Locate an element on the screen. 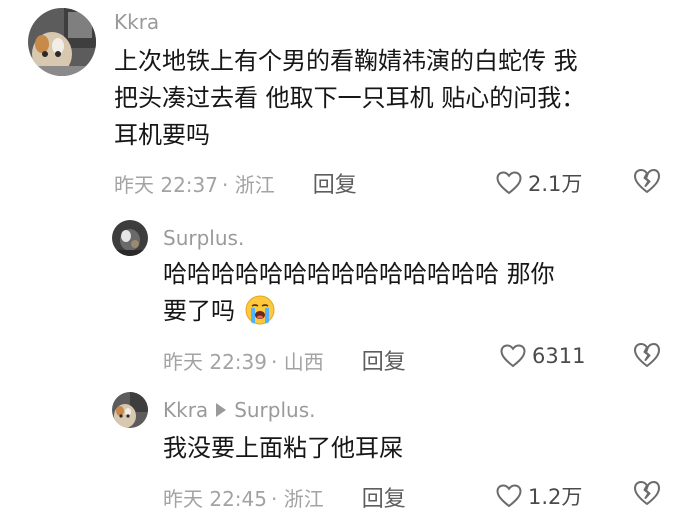 The image size is (690, 519). loudly-crying-face-emoji is located at coordinates (260, 310).